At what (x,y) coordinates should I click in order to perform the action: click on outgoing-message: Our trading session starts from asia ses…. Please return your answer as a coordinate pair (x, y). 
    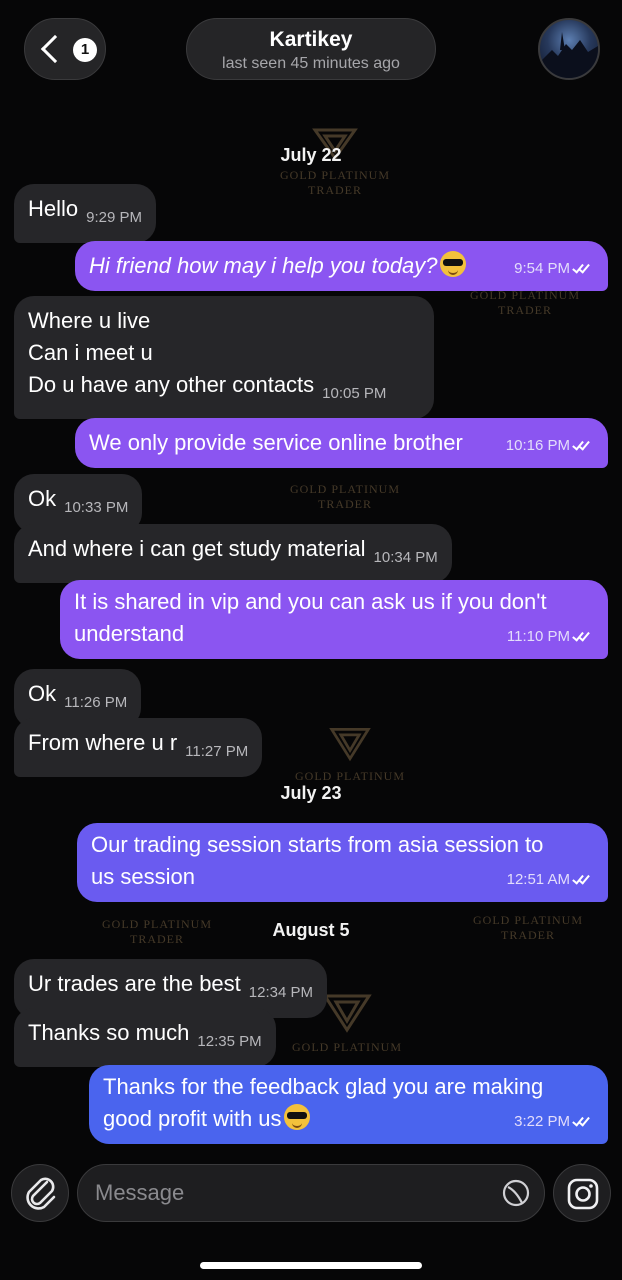
    Looking at the image, I should click on (342, 862).